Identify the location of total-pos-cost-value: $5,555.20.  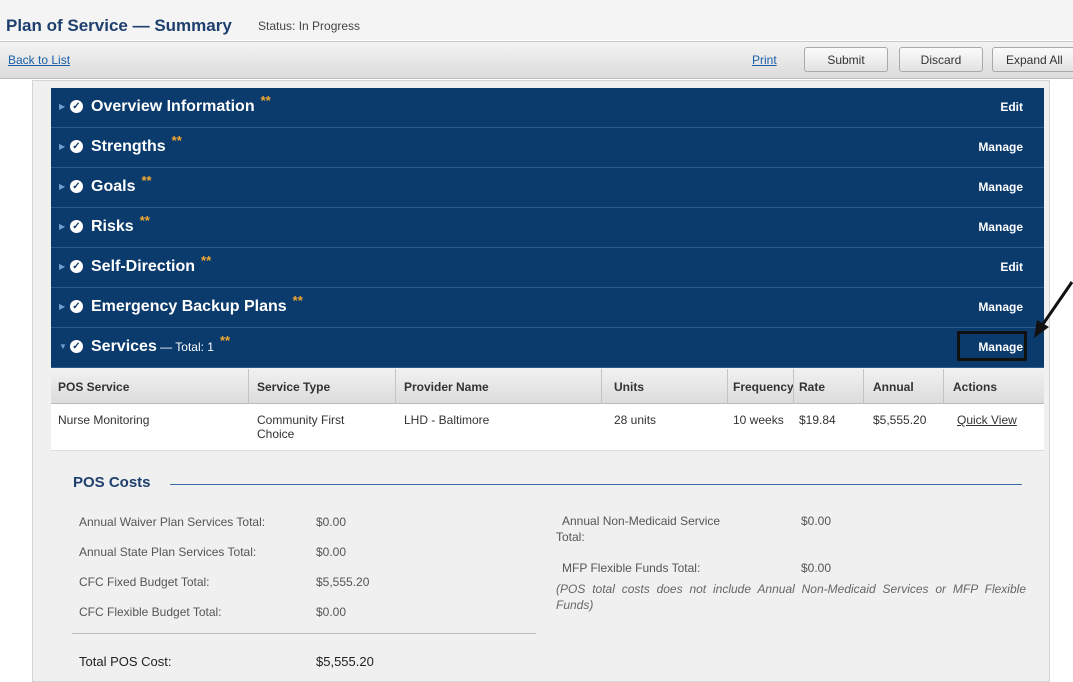
(345, 661).